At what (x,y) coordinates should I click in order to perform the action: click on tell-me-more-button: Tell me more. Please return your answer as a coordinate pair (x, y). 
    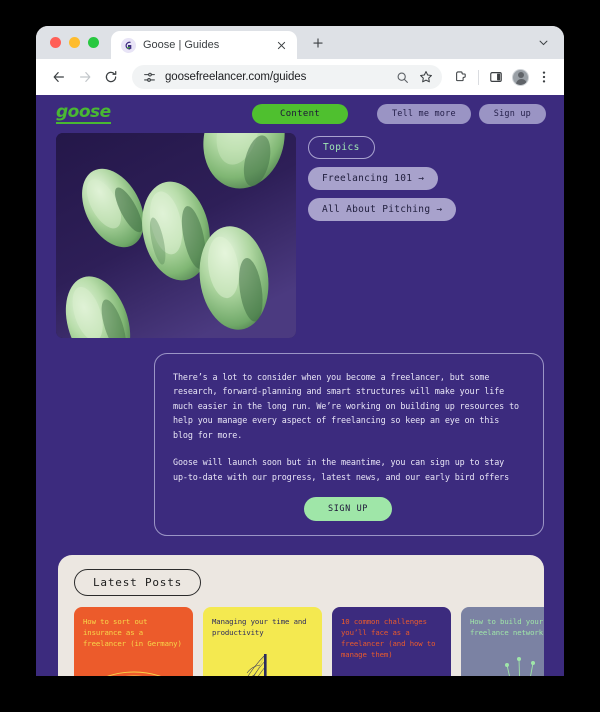
    Looking at the image, I should click on (423, 114).